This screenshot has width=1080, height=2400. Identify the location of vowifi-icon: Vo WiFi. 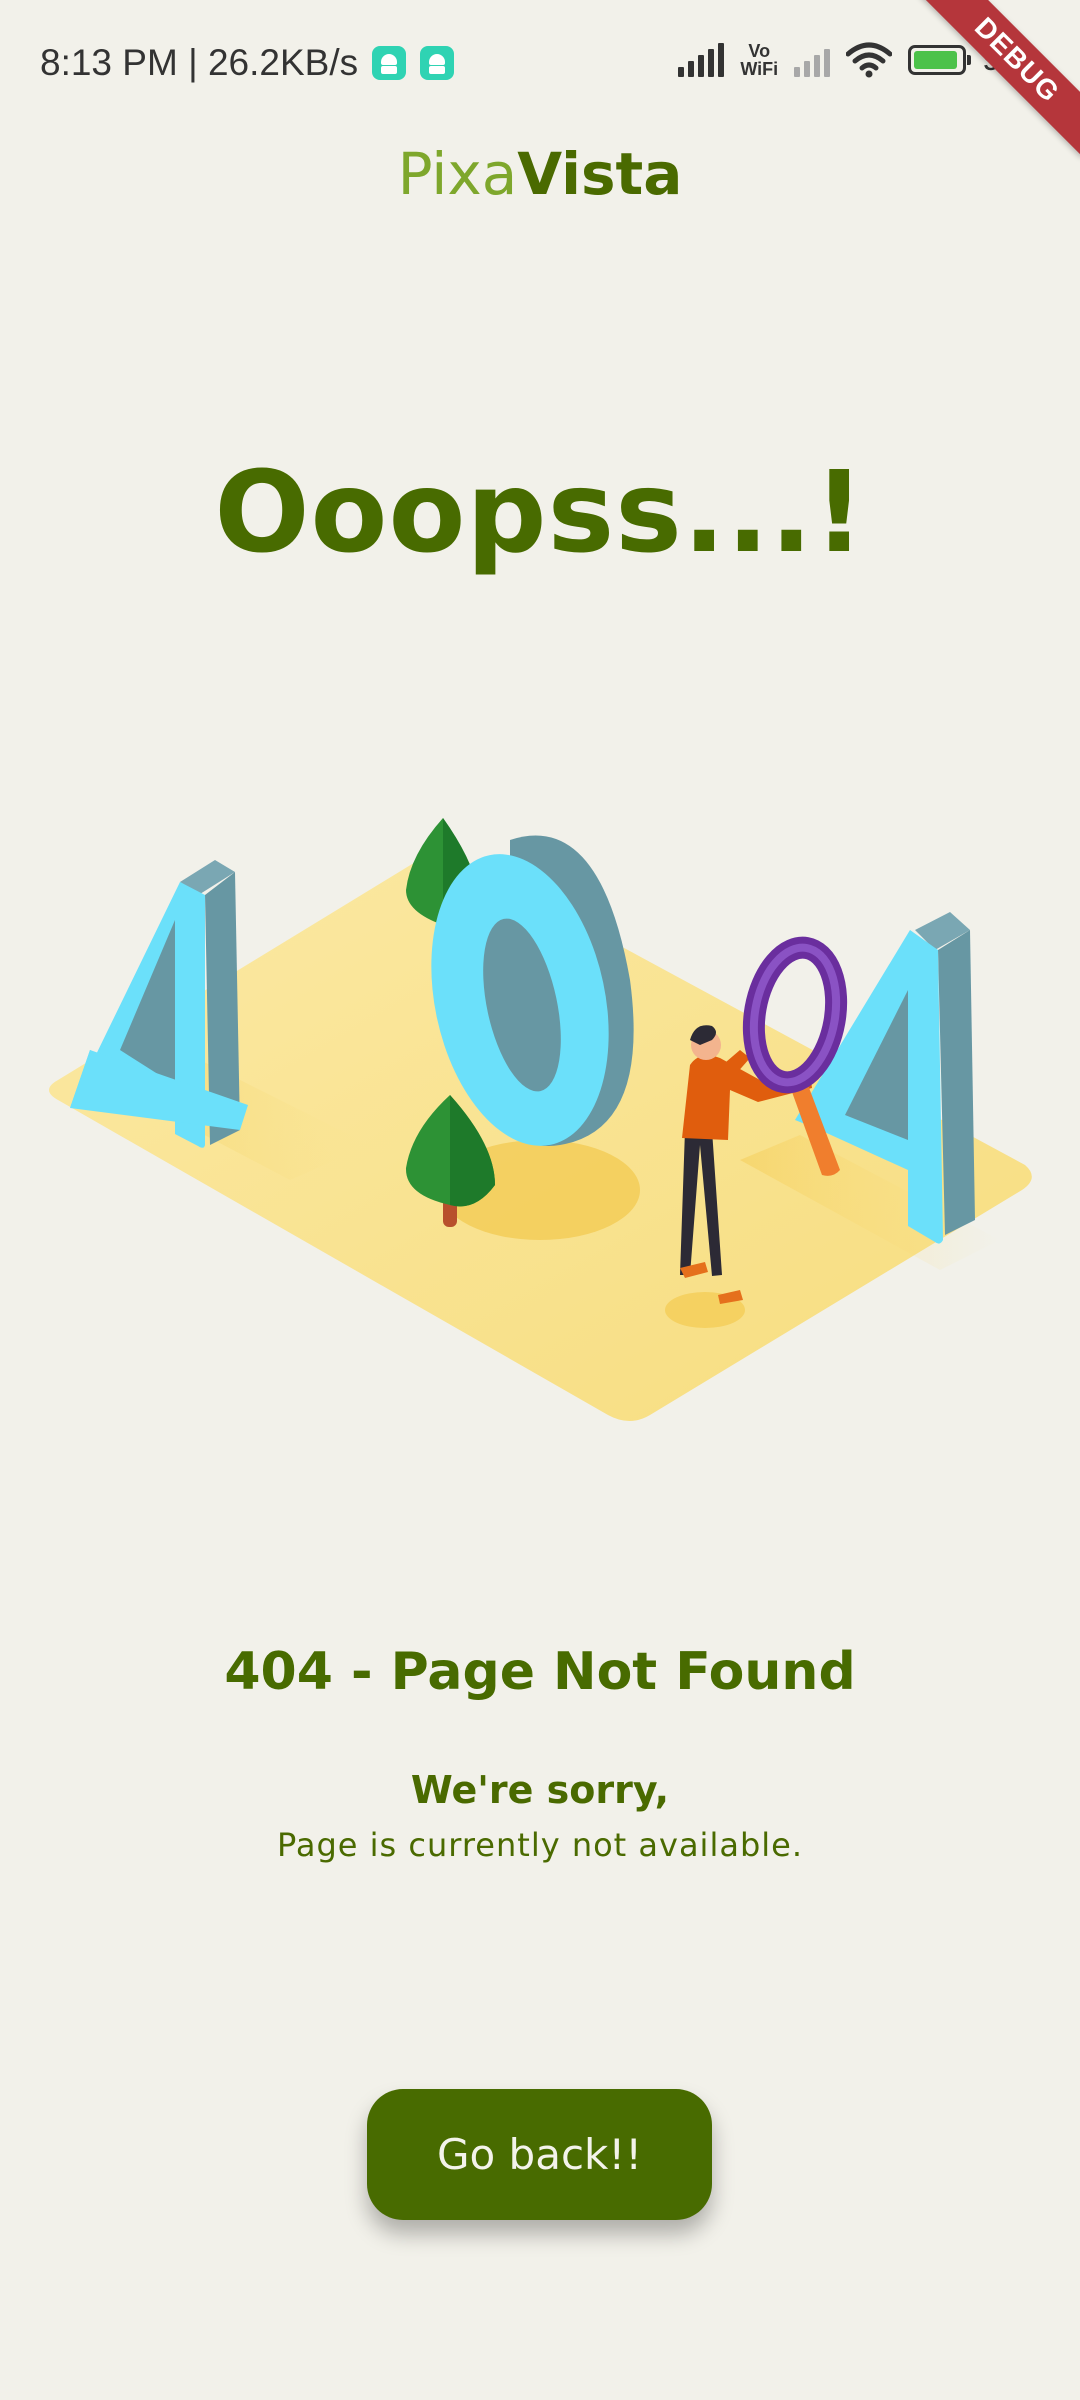
(759, 60).